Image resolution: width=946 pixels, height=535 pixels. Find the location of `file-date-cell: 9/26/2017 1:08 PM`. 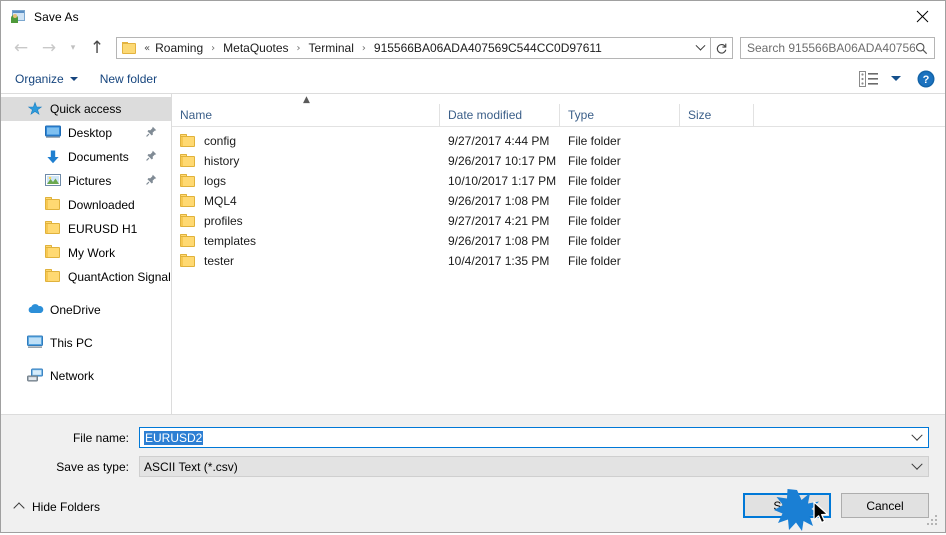

file-date-cell: 9/26/2017 1:08 PM is located at coordinates (499, 201).